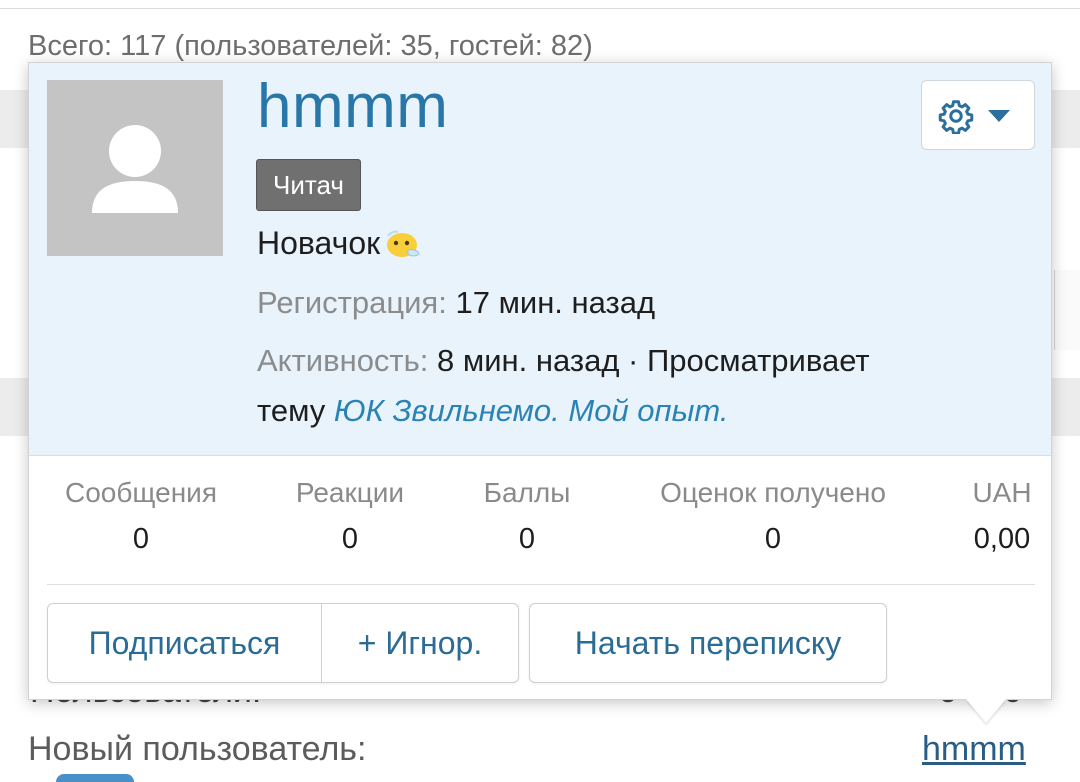 The image size is (1080, 782). I want to click on activity-thread-line: тему ЮК Звильнемо. Мой опыт., so click(493, 411).